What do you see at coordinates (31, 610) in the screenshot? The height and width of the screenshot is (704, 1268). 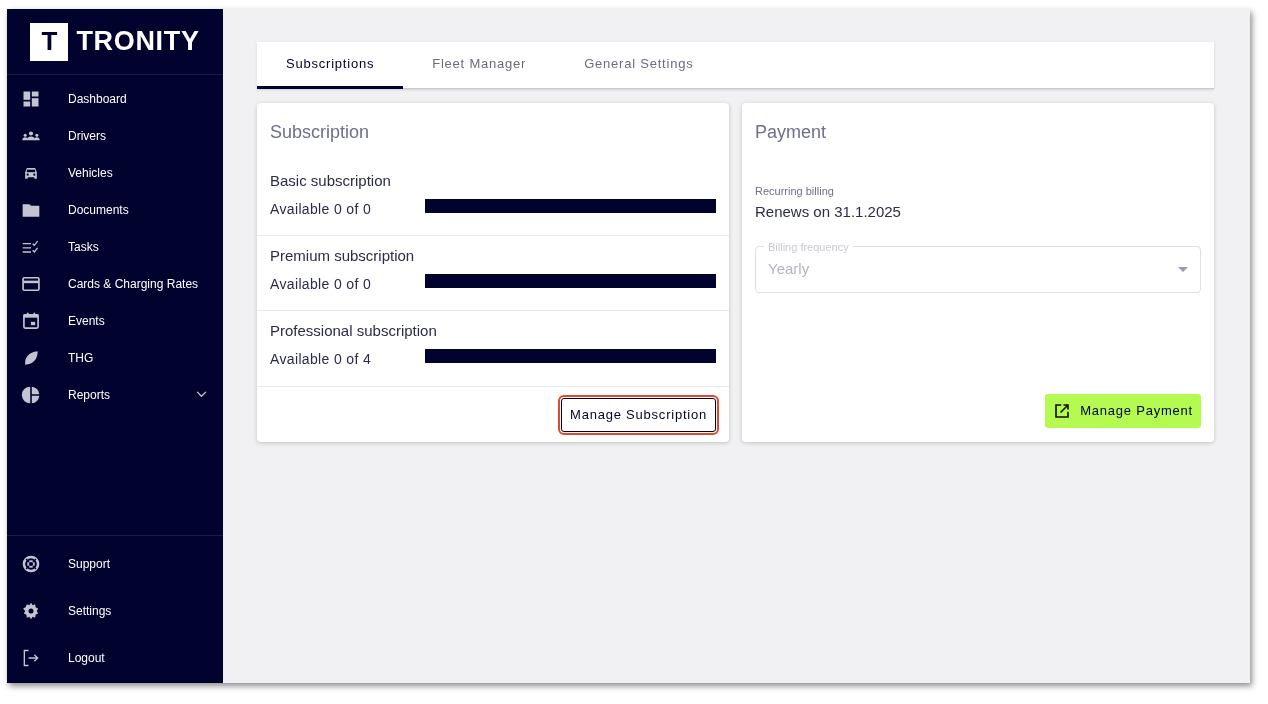 I see `gear-icon` at bounding box center [31, 610].